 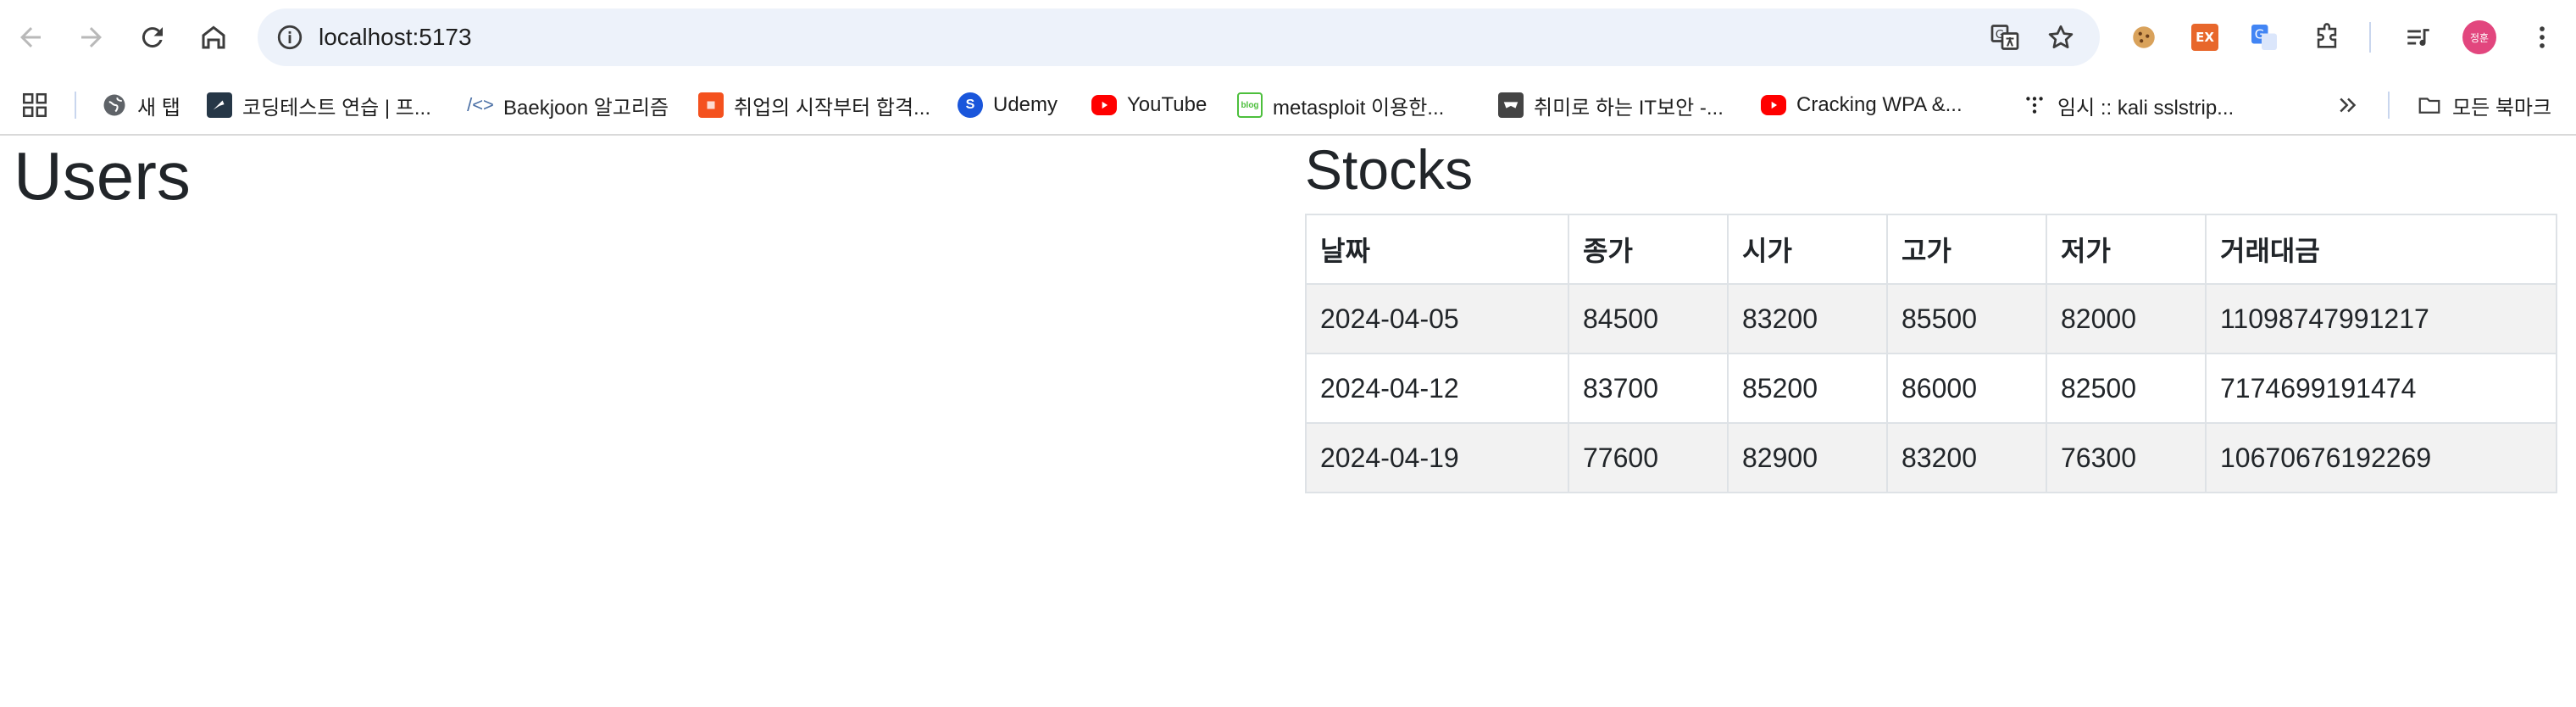 I want to click on programmers-icon, so click(x=219, y=105).